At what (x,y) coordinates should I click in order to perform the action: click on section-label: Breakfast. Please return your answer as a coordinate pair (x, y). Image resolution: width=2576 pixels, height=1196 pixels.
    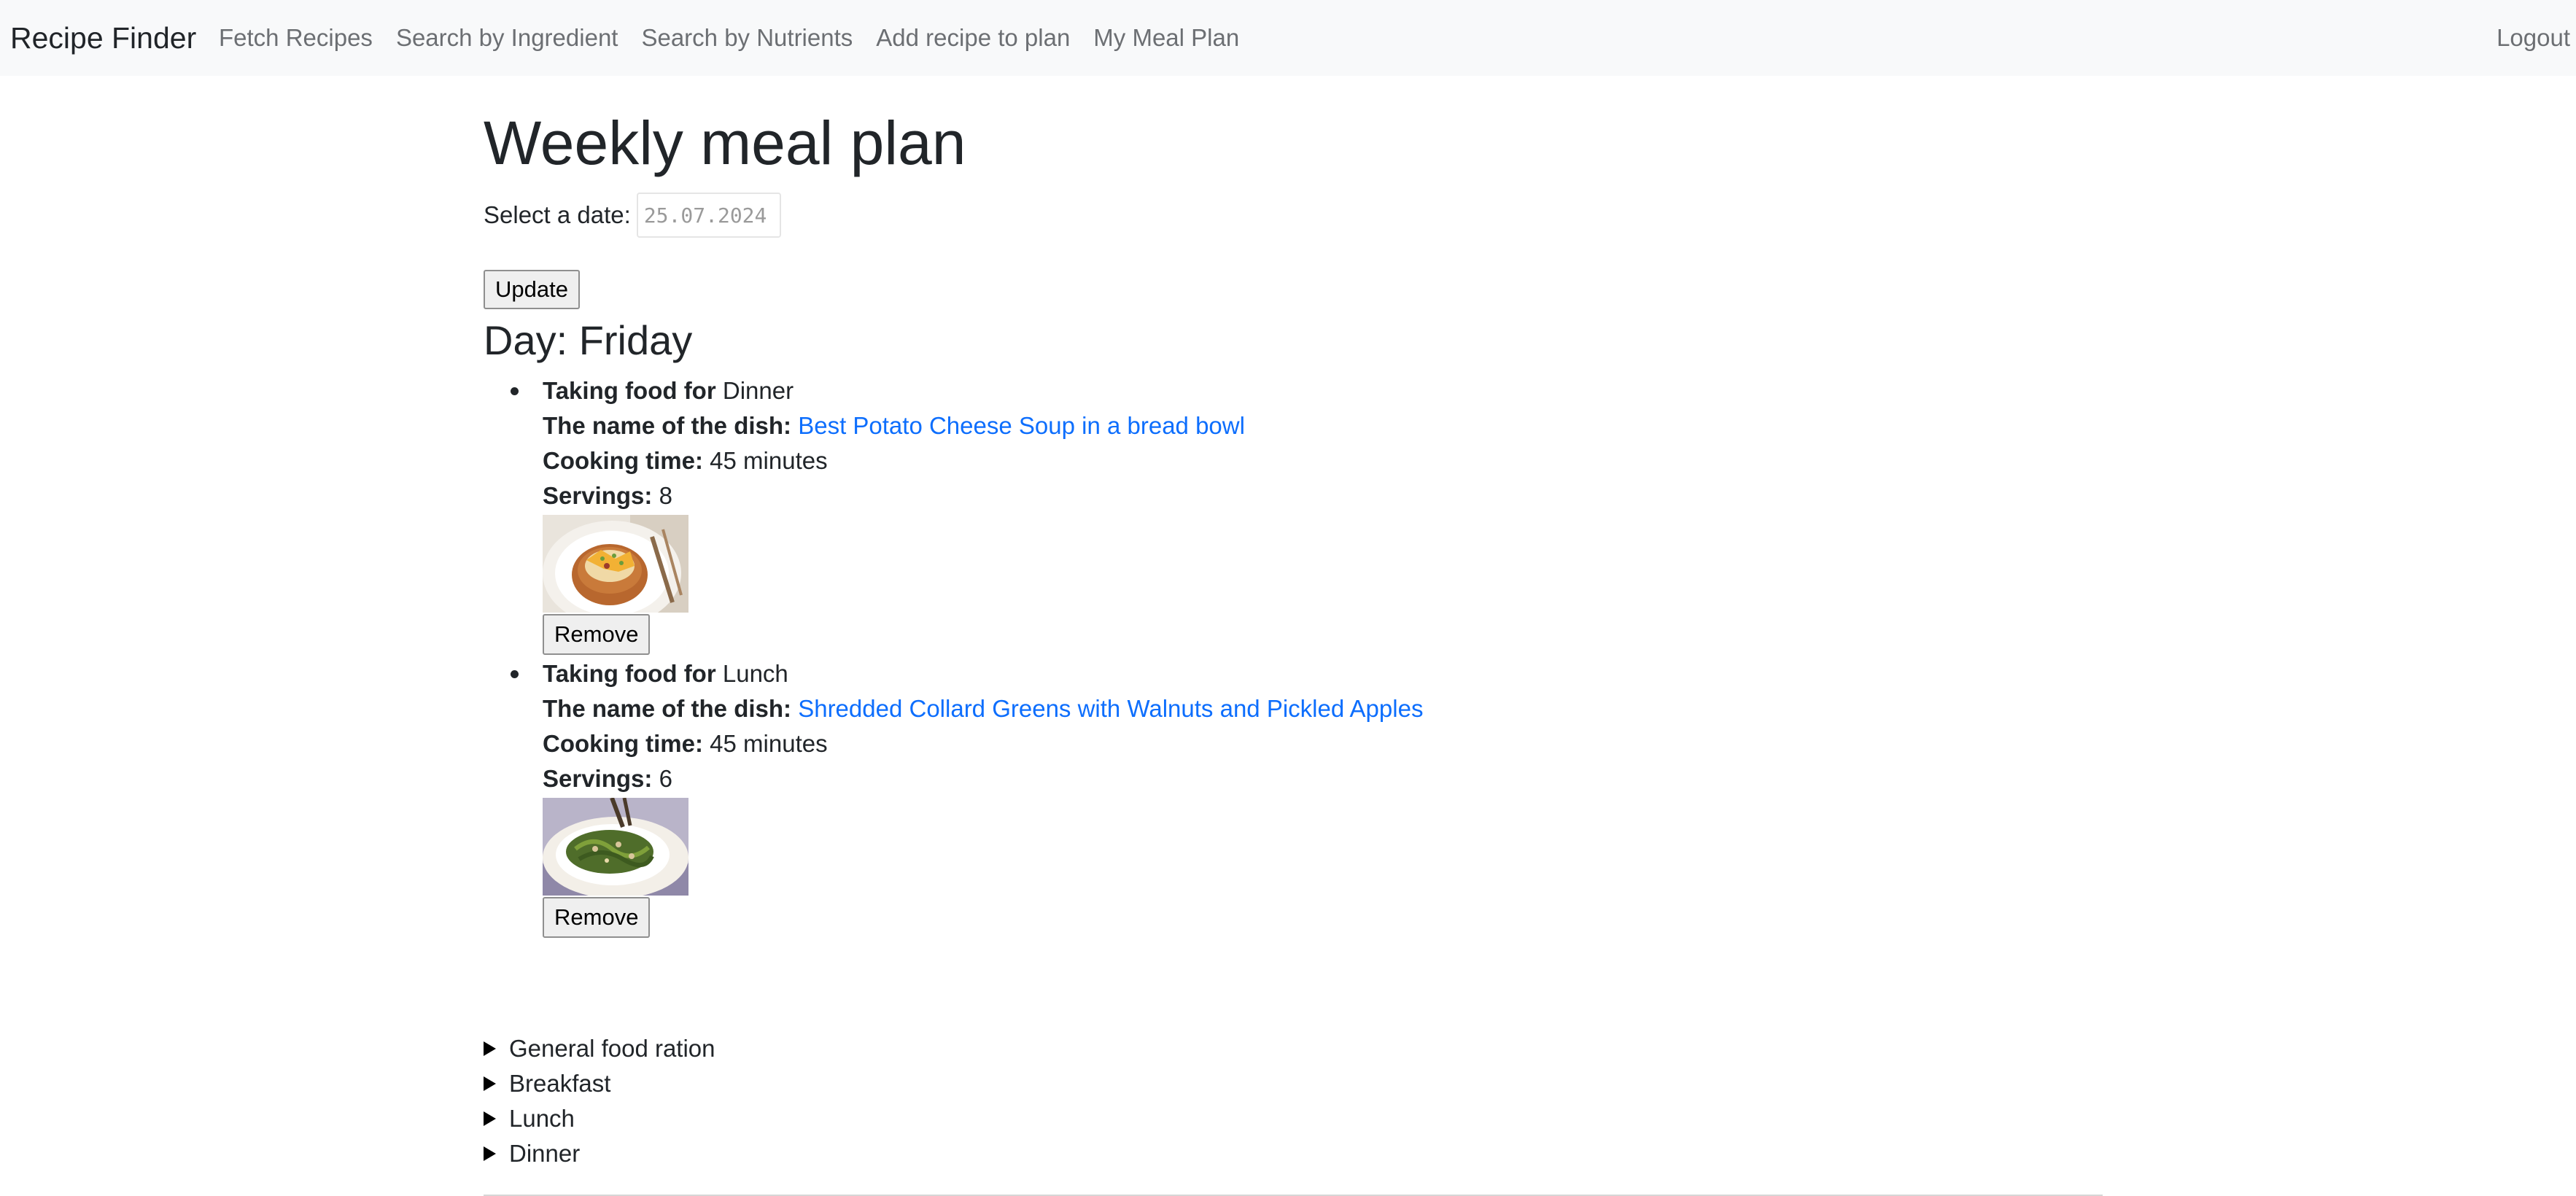
    Looking at the image, I should click on (560, 1083).